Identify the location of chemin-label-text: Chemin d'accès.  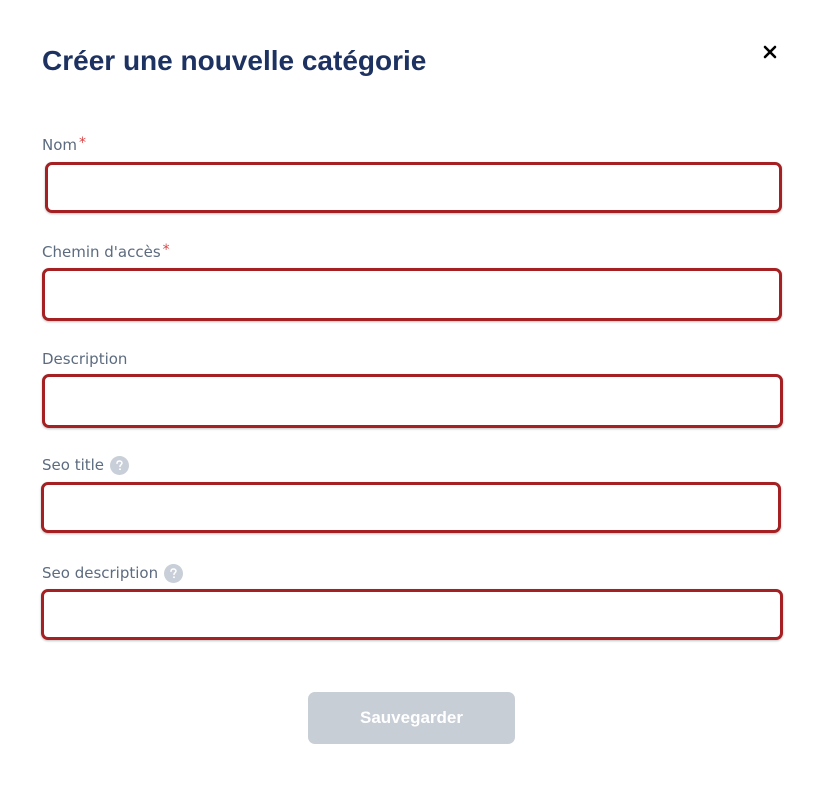
(101, 252).